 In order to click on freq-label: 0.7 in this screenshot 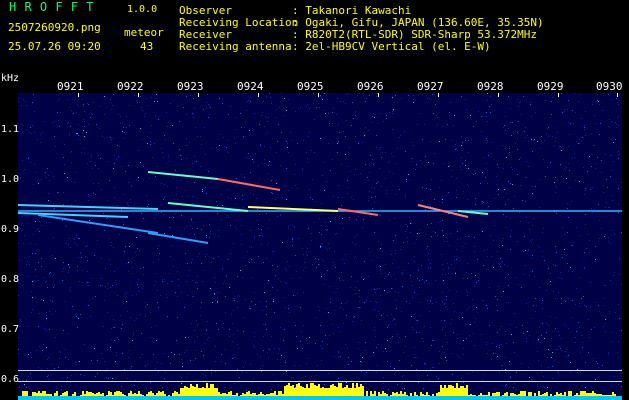, I will do `click(10, 329)`.